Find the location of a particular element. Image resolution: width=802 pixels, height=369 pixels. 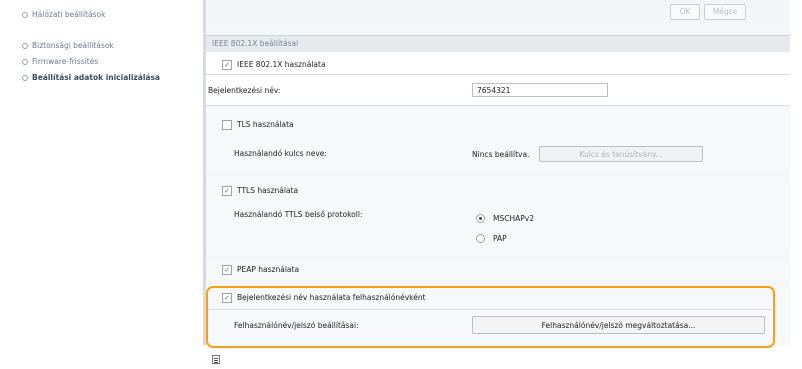

cancel-button: Mégse is located at coordinates (725, 12).